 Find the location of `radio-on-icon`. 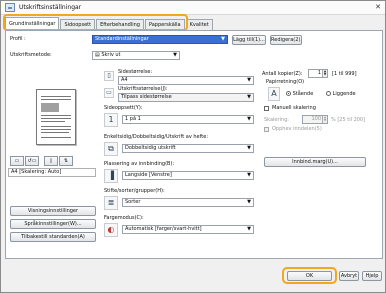

radio-on-icon is located at coordinates (288, 93).